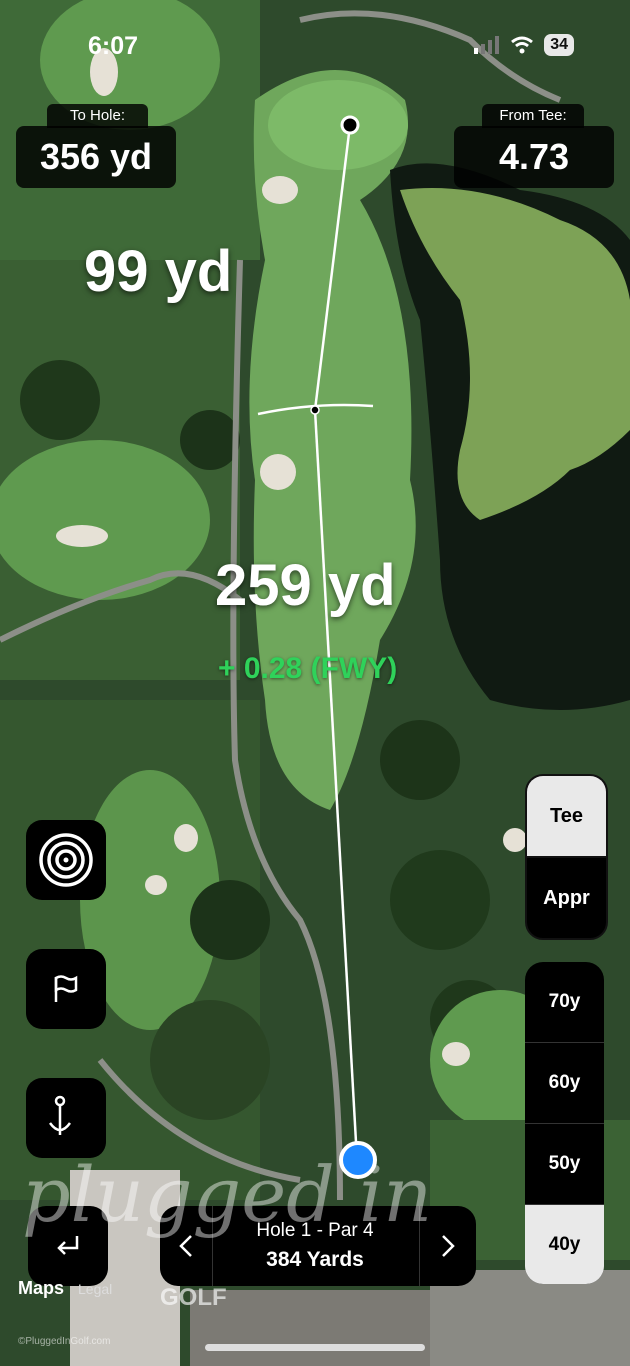 Image resolution: width=630 pixels, height=1366 pixels. I want to click on maps-attribution: Maps Legal, so click(65, 1288).